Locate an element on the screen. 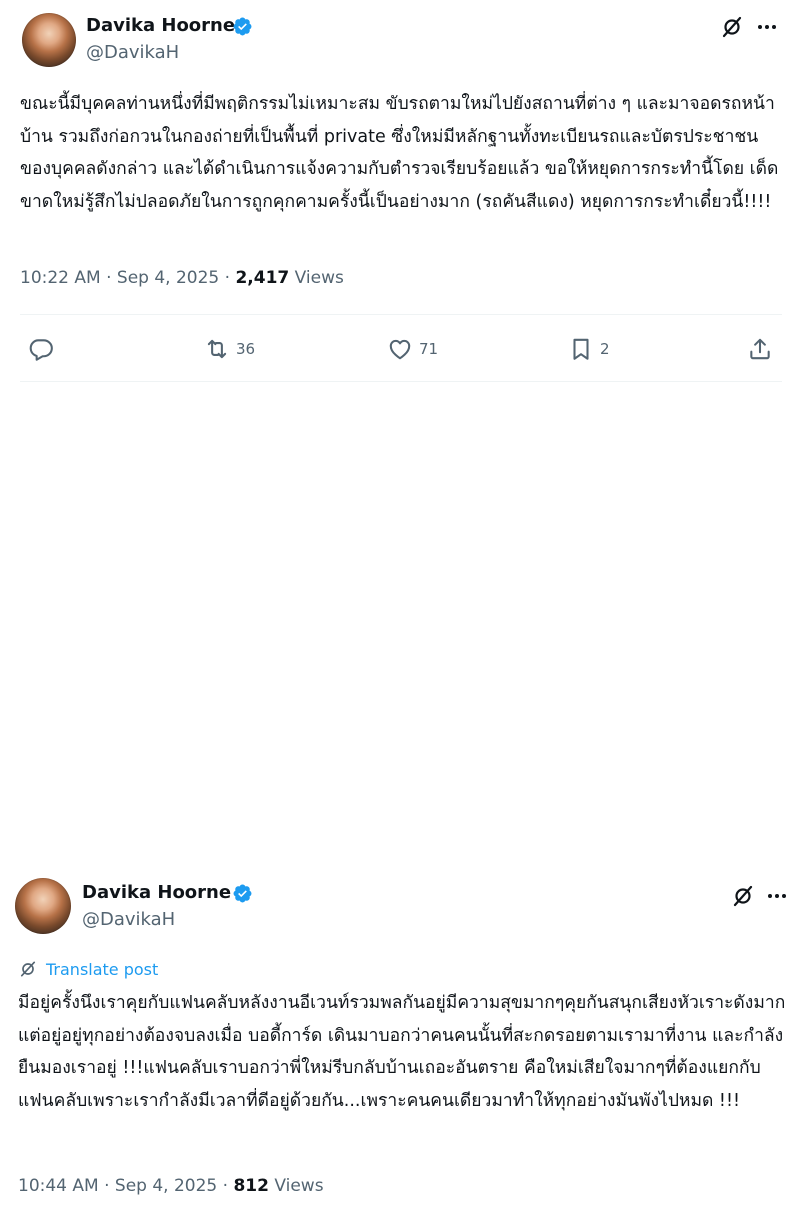  share-button is located at coordinates (760, 349).